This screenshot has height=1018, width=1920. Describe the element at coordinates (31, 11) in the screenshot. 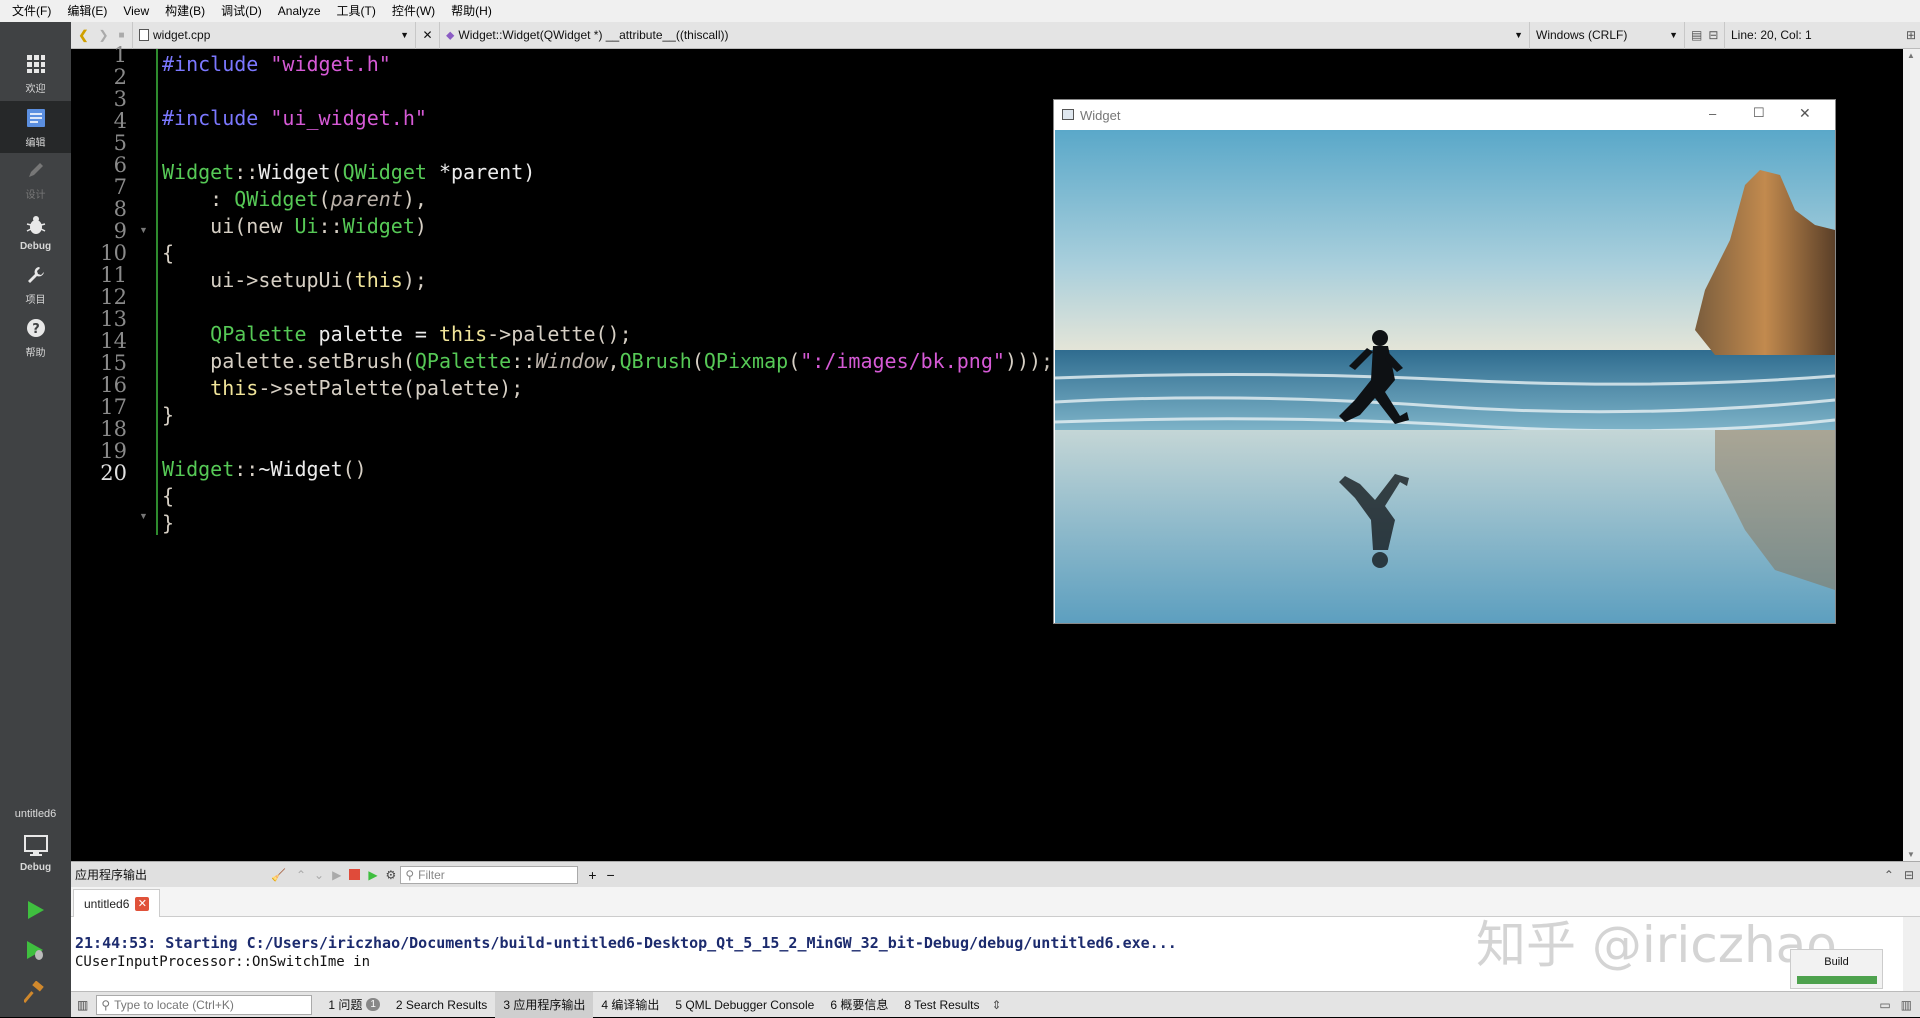

I see `menu-file: 文件(F)` at that location.